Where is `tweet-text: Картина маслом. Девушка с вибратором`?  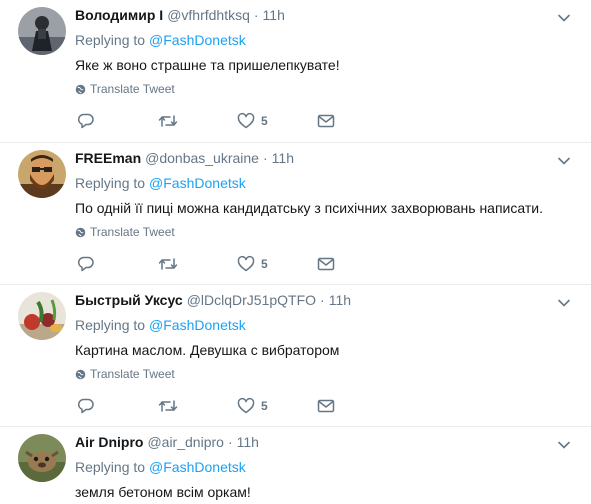
tweet-text: Картина маслом. Девушка с вибратором is located at coordinates (207, 350).